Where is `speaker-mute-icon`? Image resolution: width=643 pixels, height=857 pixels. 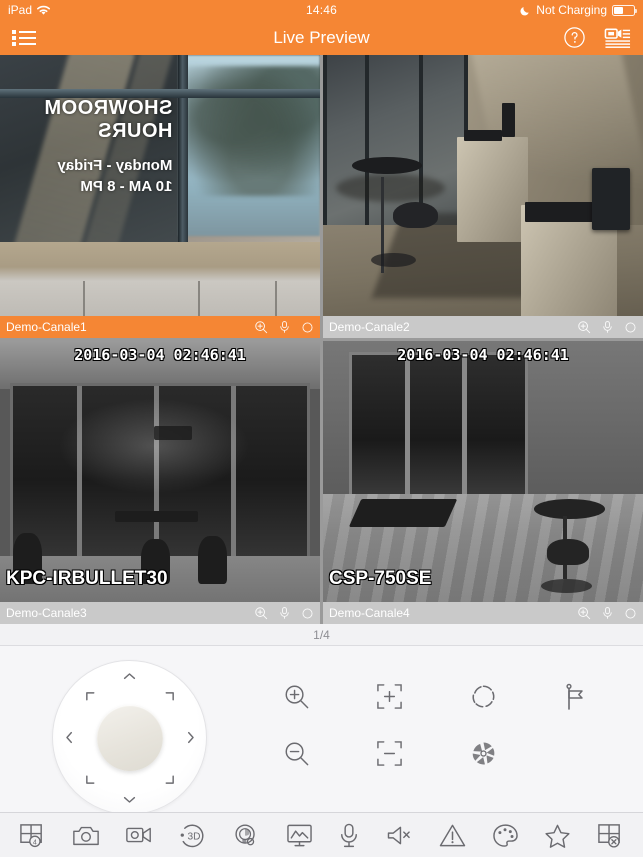
speaker-mute-icon is located at coordinates (399, 835).